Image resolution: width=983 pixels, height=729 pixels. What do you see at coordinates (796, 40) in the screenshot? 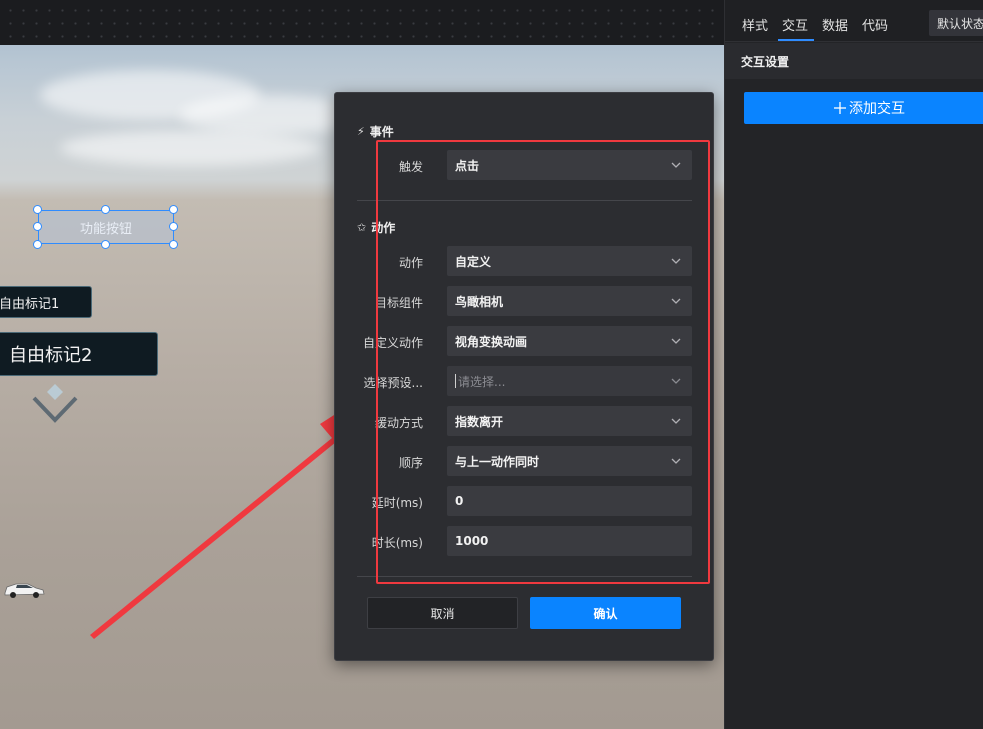
I see `active-tab-indicator` at bounding box center [796, 40].